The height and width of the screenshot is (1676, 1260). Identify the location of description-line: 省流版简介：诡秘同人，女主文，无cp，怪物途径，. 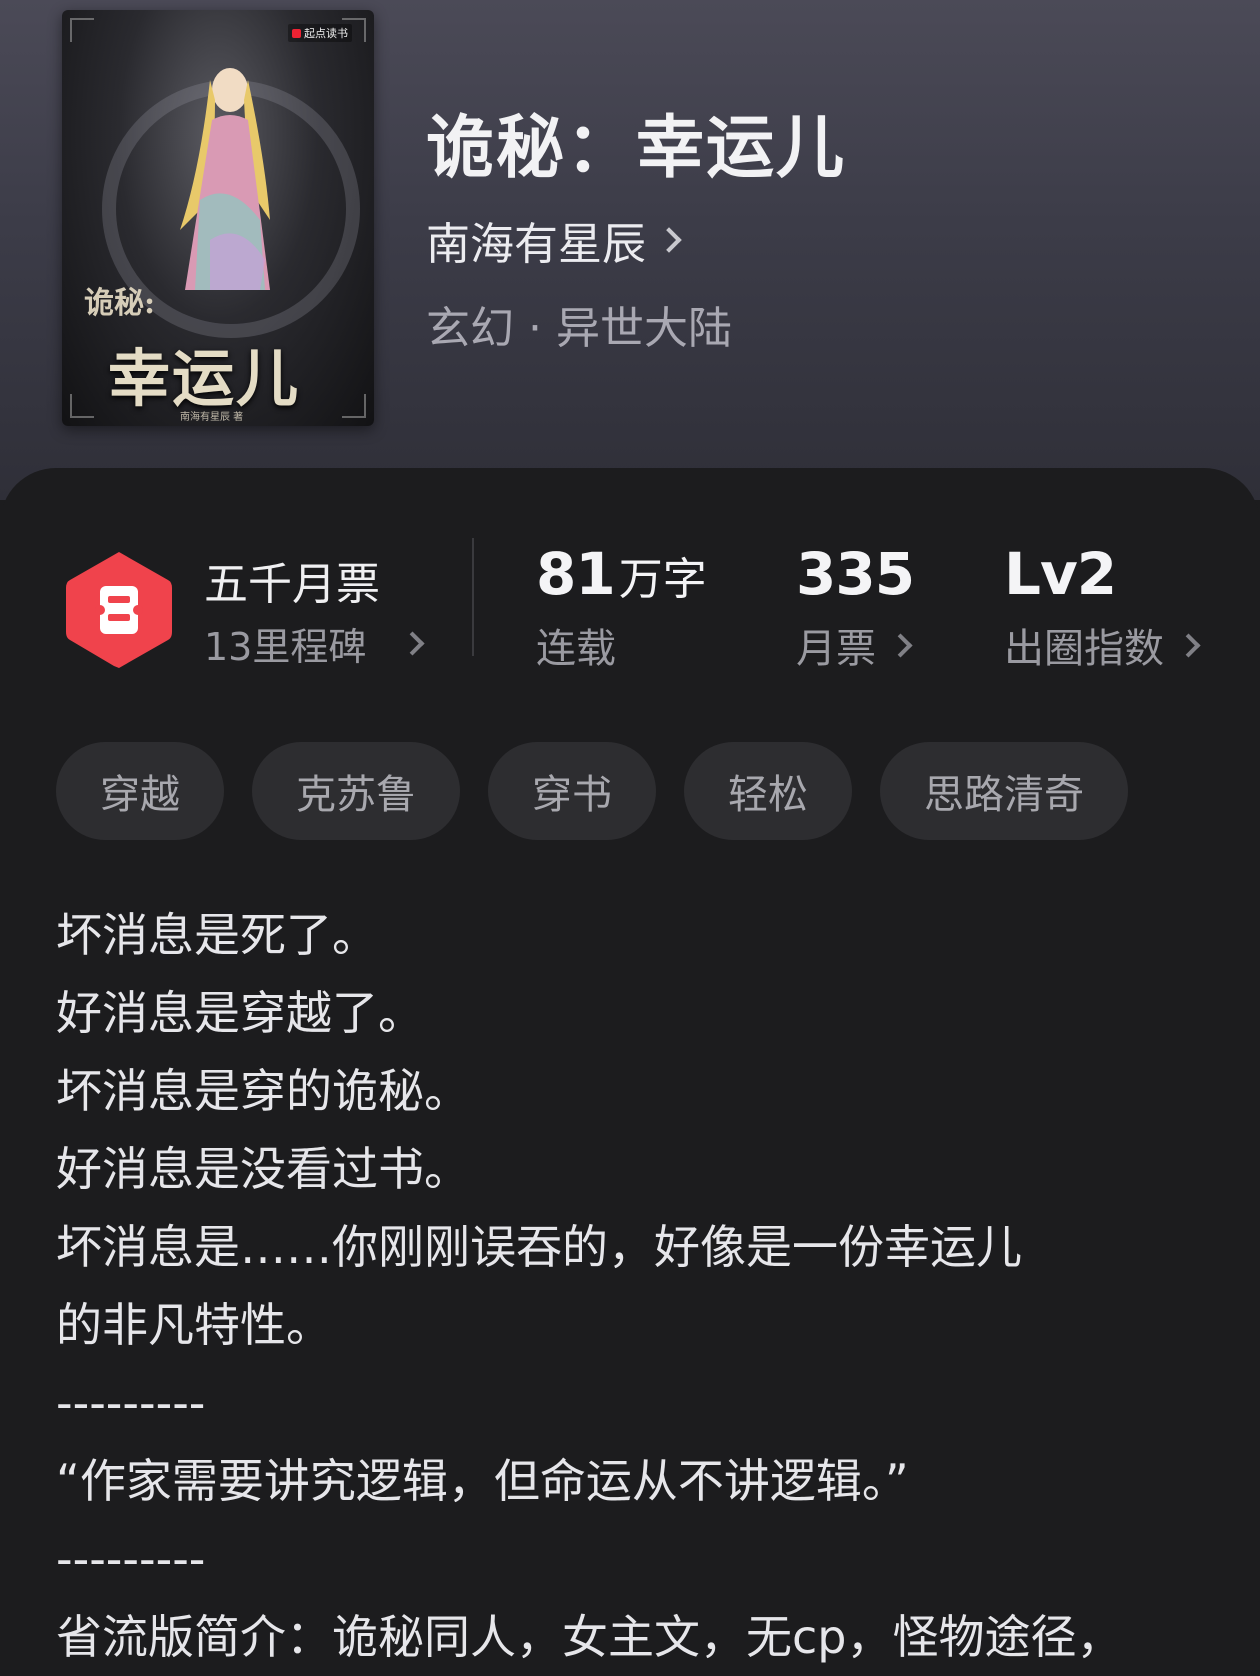
(589, 1637).